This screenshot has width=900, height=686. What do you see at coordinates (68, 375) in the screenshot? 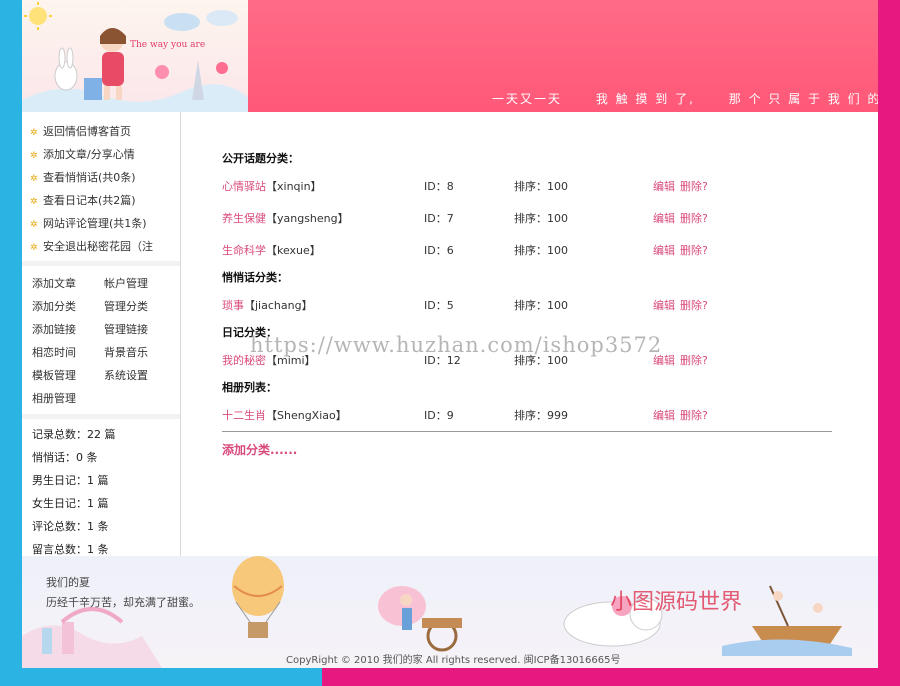
I see `admin-link-templates: 模板管理` at bounding box center [68, 375].